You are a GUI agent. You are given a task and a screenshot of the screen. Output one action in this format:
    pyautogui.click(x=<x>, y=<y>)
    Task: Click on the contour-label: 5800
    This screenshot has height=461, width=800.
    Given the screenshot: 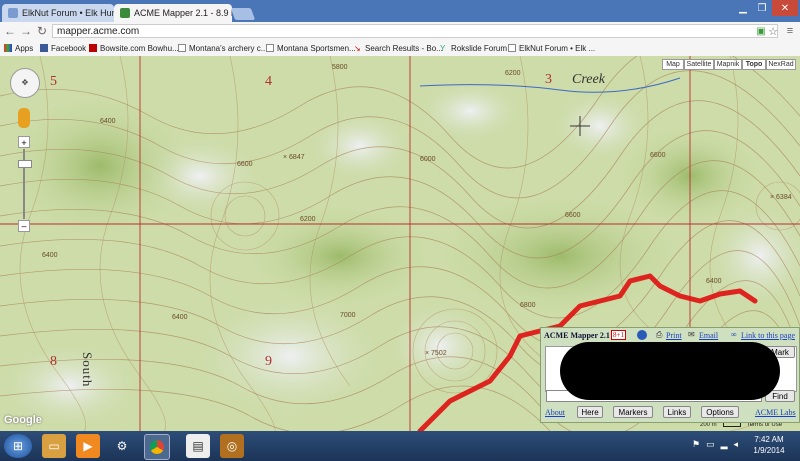 What is the action you would take?
    pyautogui.click(x=340, y=67)
    